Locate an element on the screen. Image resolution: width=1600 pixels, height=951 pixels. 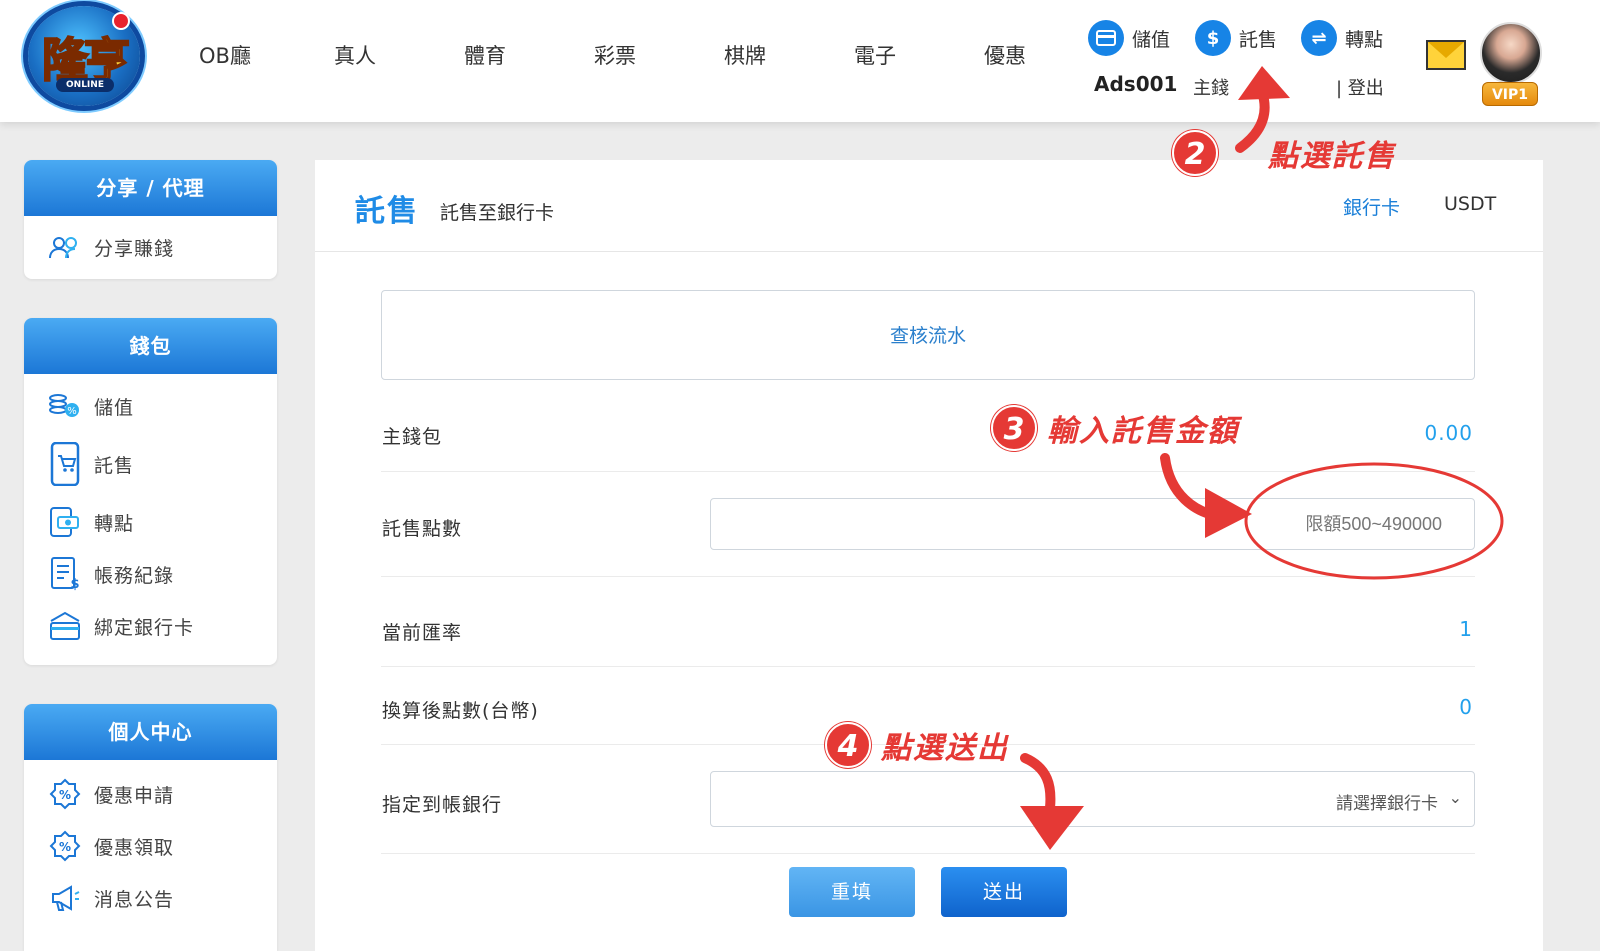
tab-bank-card: 銀行卡 is located at coordinates (1371, 206).